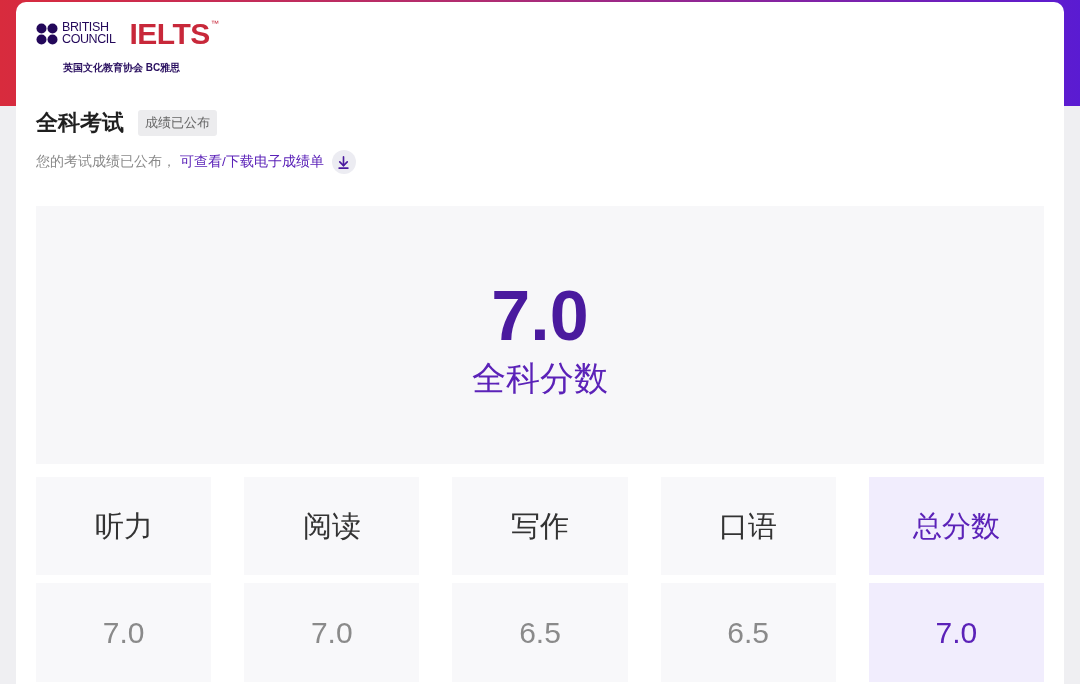 The width and height of the screenshot is (1080, 684). What do you see at coordinates (540, 526) in the screenshot?
I see `score-label-cell: 写作` at bounding box center [540, 526].